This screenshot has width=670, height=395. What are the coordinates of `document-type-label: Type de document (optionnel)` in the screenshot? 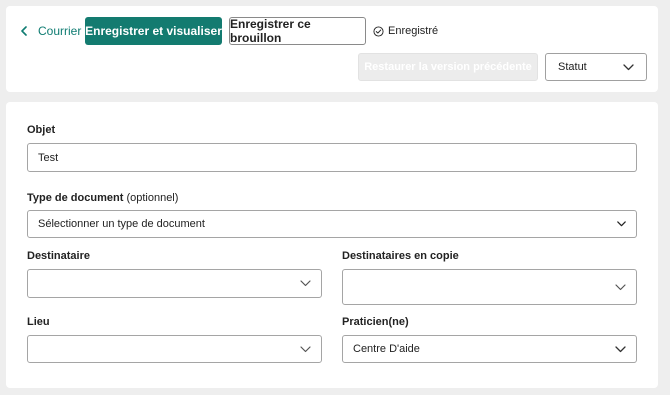 It's located at (102, 198).